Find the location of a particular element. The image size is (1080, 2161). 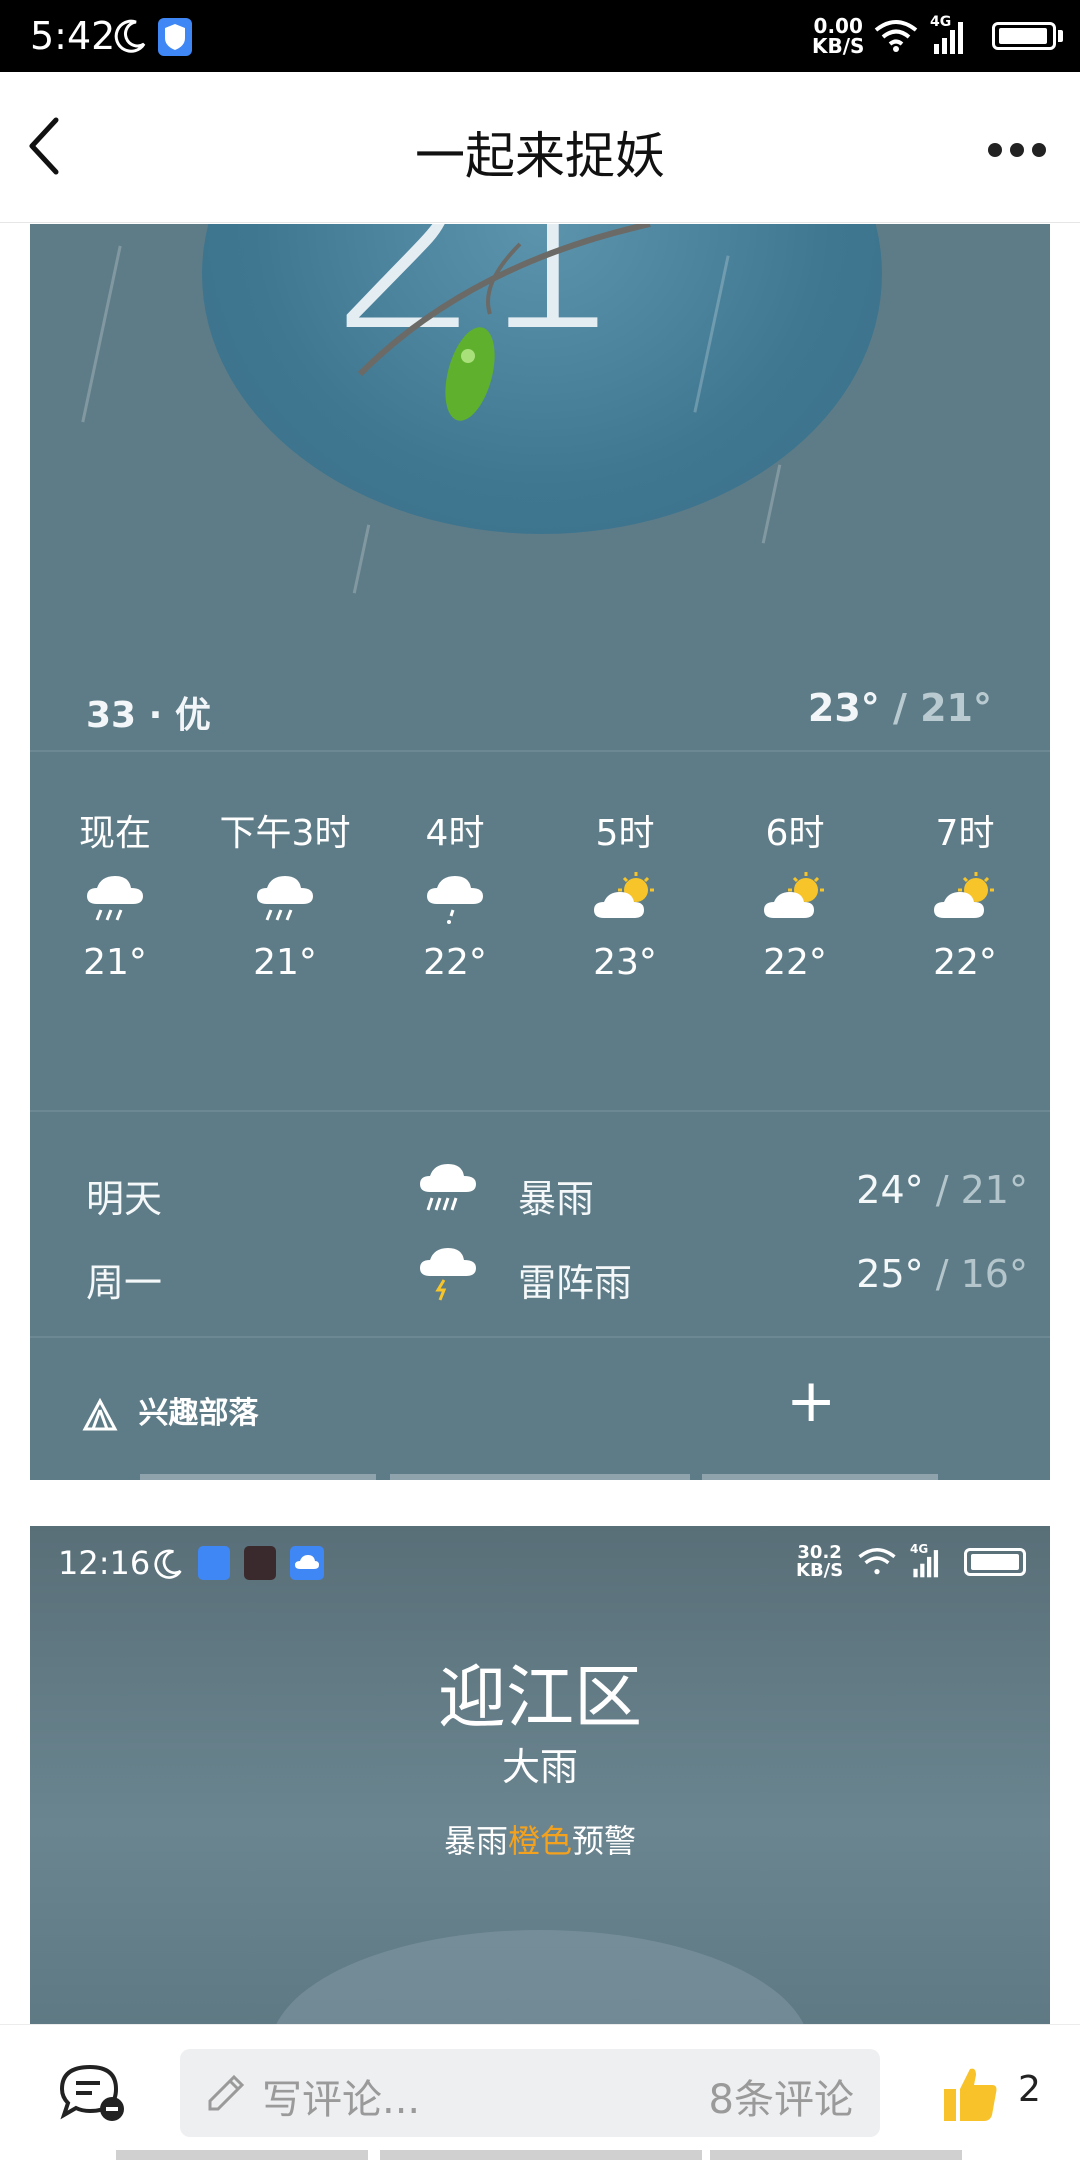

nav-bar: 一起来捉妖 is located at coordinates (540, 147).